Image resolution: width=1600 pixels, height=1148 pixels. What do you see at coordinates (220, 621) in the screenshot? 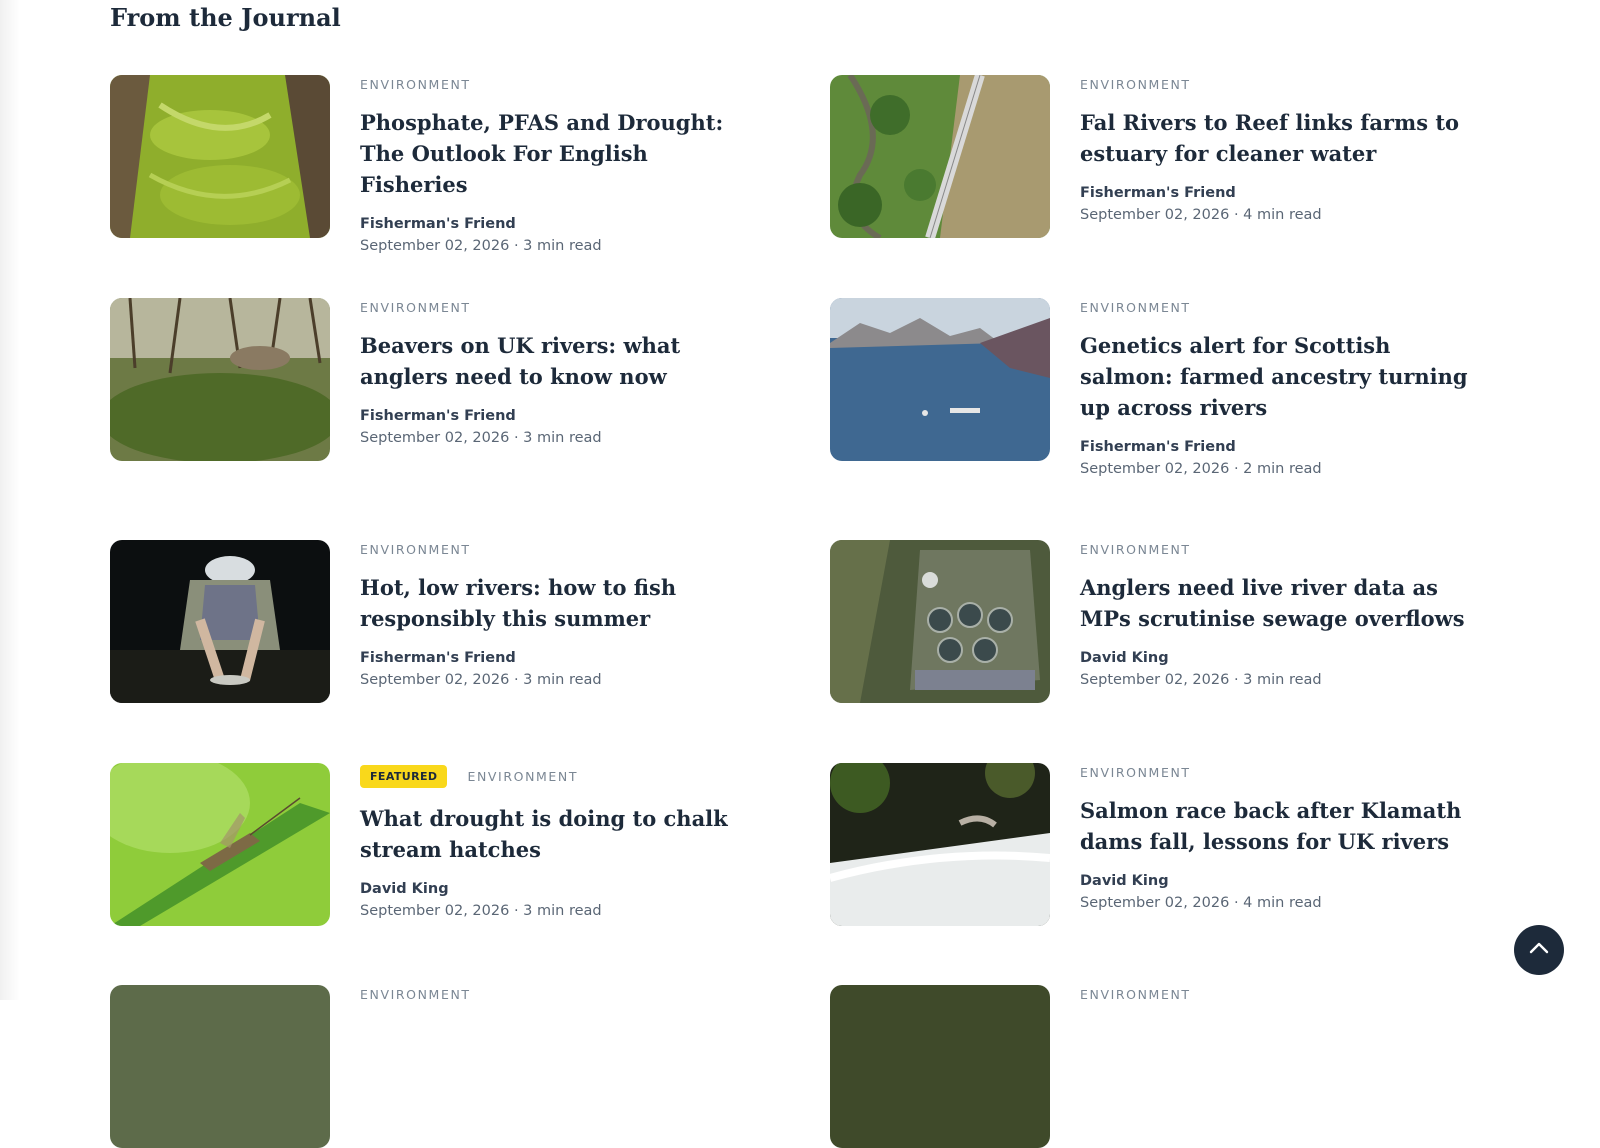
I see `article-thumbnail-angler-releasing-fish` at bounding box center [220, 621].